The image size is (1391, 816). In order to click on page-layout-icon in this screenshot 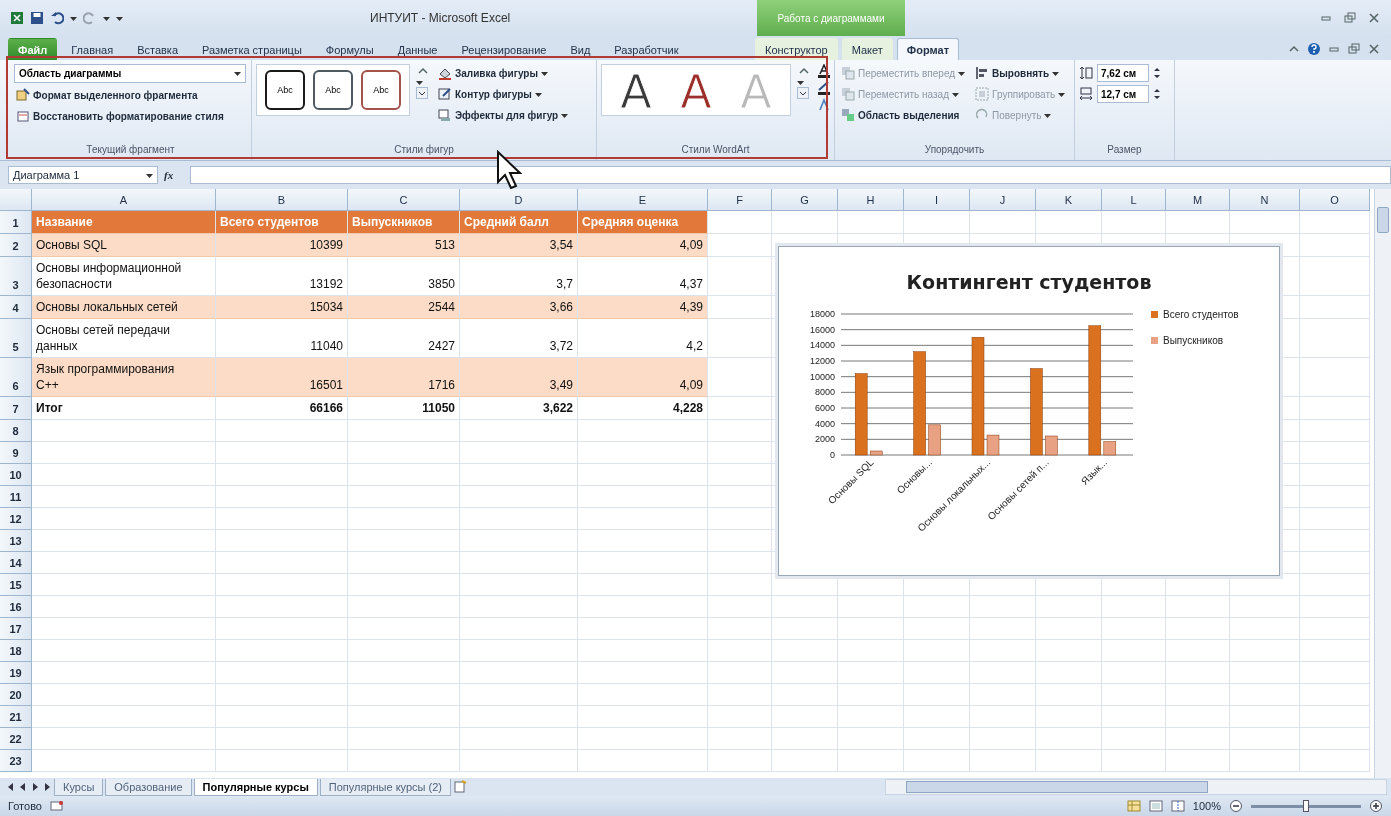, I will do `click(1155, 806)`.